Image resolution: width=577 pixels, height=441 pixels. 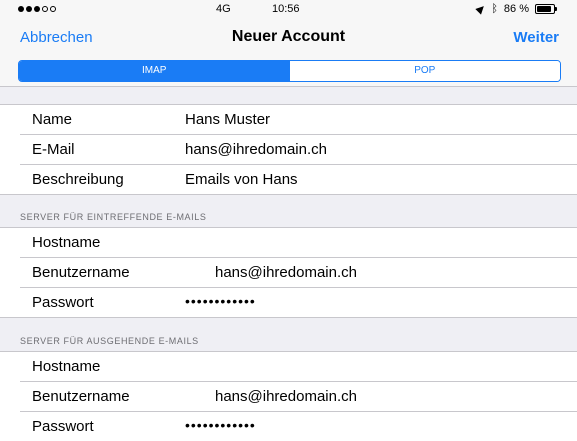 What do you see at coordinates (481, 9) in the screenshot?
I see `location-icon` at bounding box center [481, 9].